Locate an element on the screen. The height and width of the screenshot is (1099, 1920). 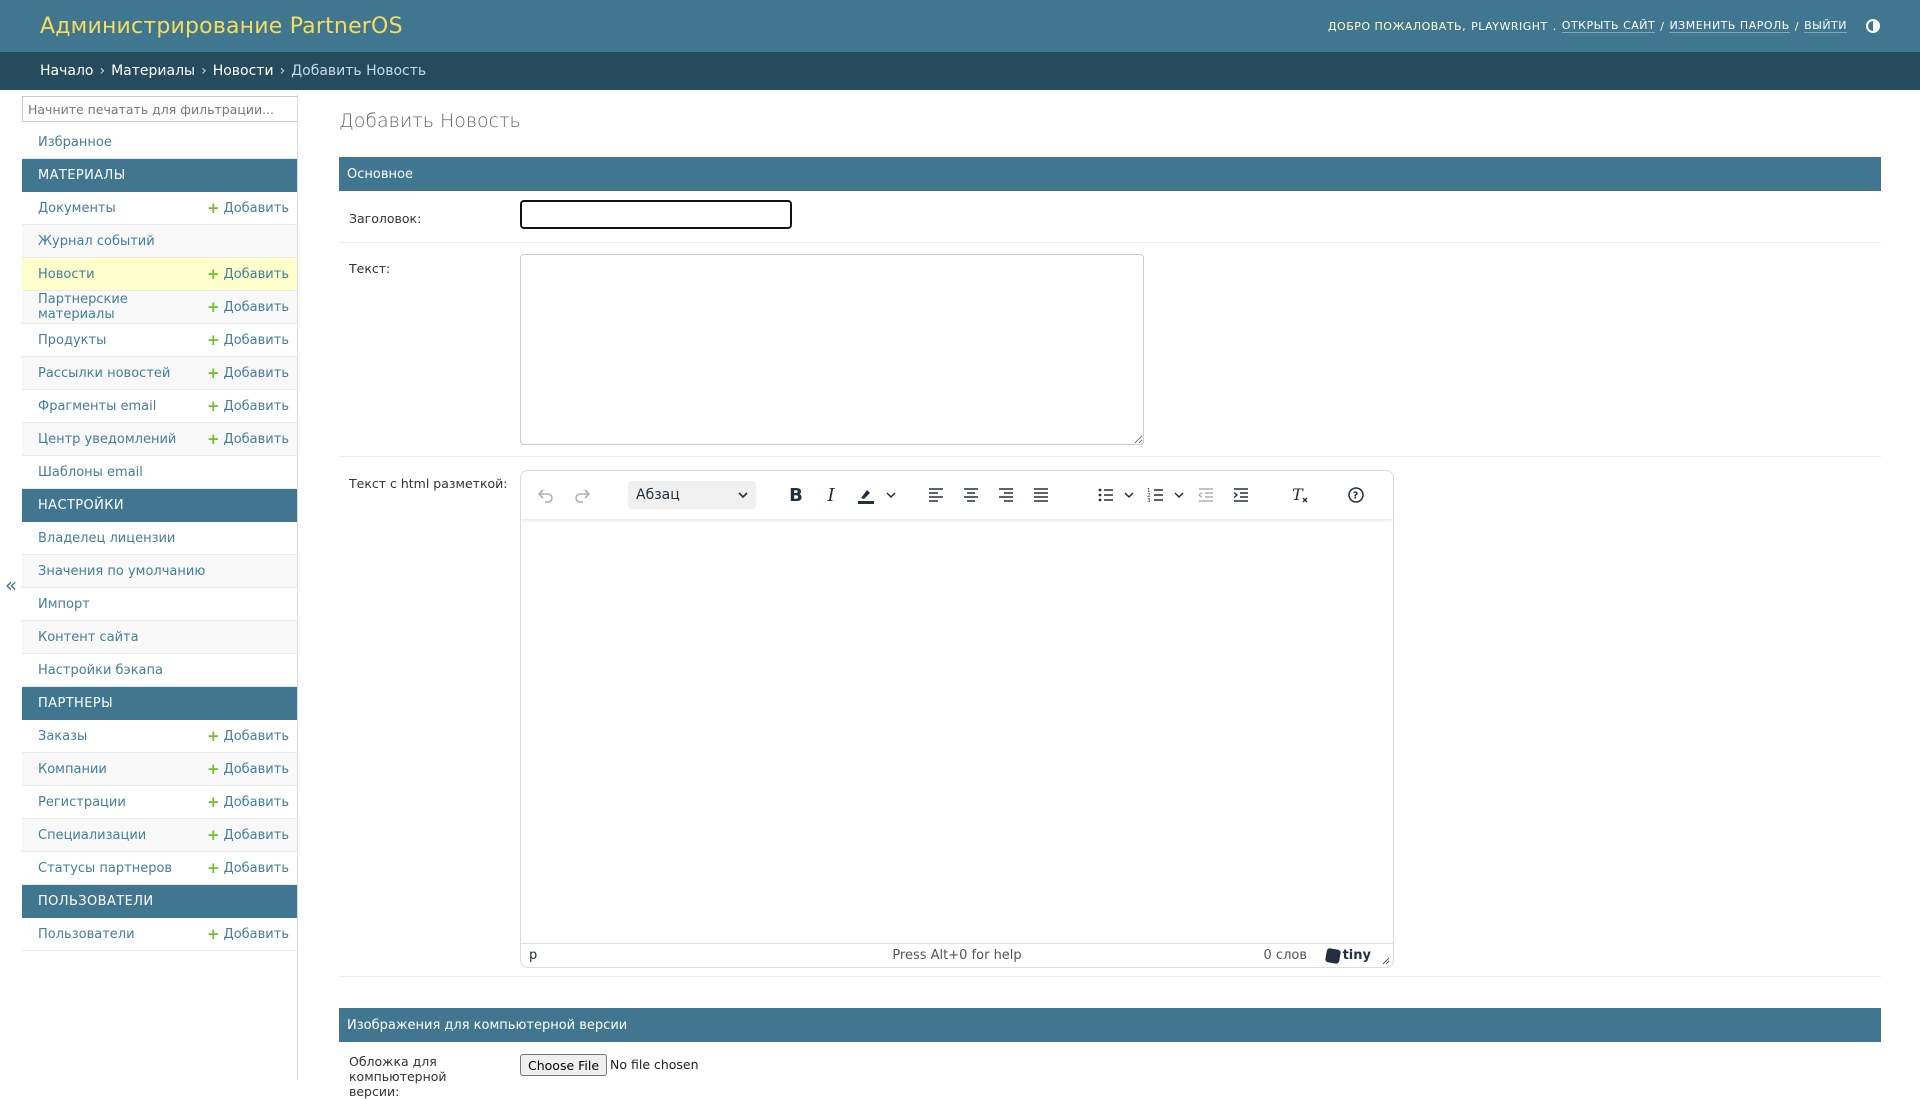
breadcrumb-materials: Материалы is located at coordinates (153, 71).